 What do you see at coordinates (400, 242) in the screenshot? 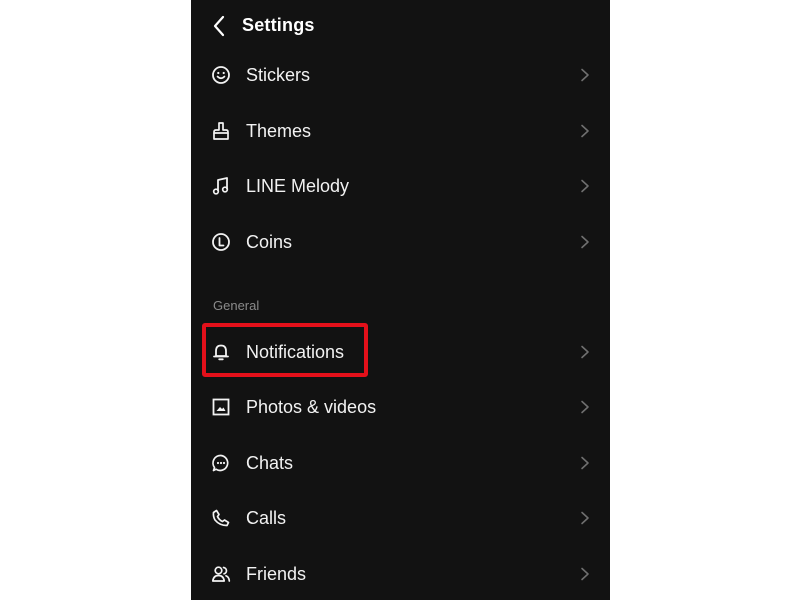
I see `settings-item-coins: Coins` at bounding box center [400, 242].